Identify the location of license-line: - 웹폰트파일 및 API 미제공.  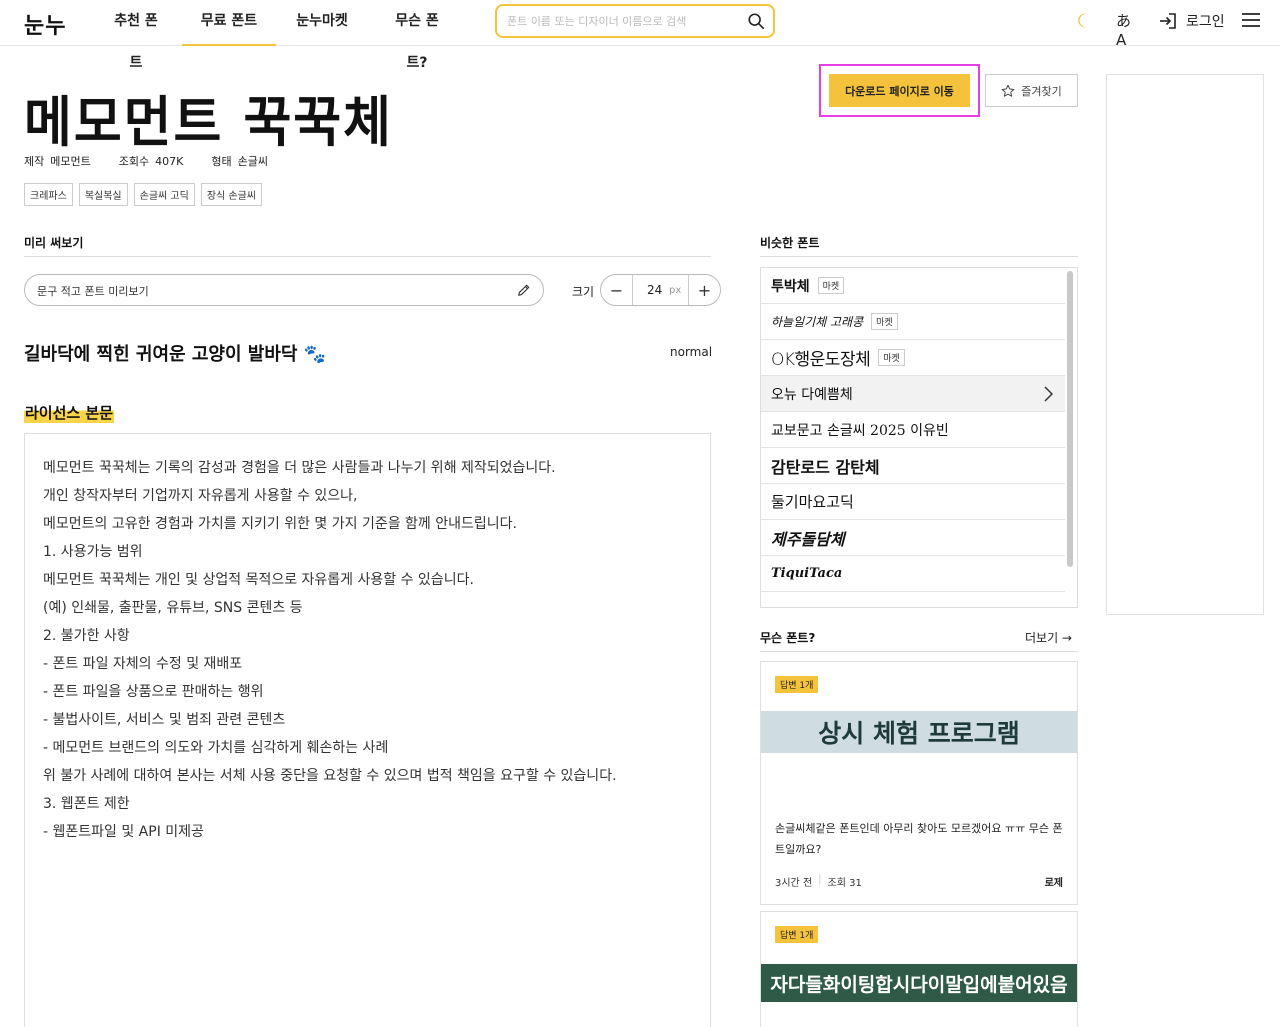
(123, 832).